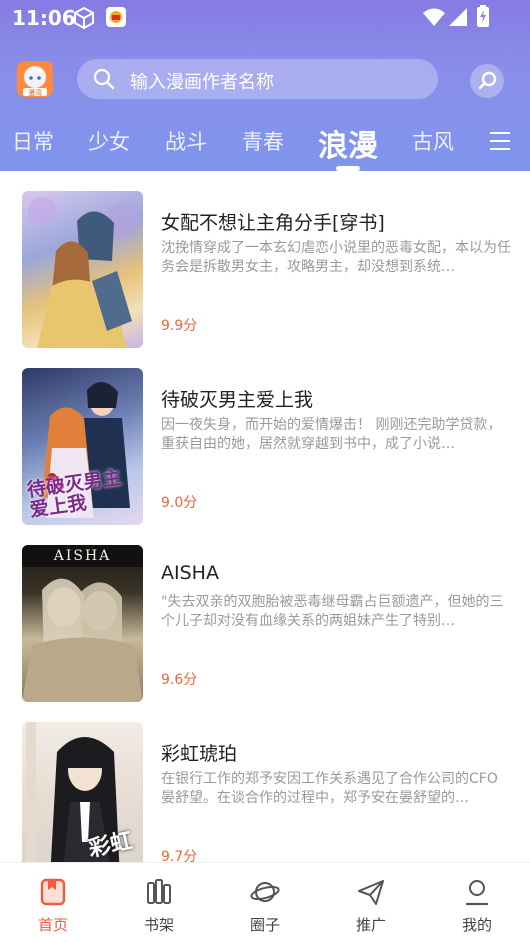 The width and height of the screenshot is (530, 942). I want to click on menu-icon, so click(501, 141).